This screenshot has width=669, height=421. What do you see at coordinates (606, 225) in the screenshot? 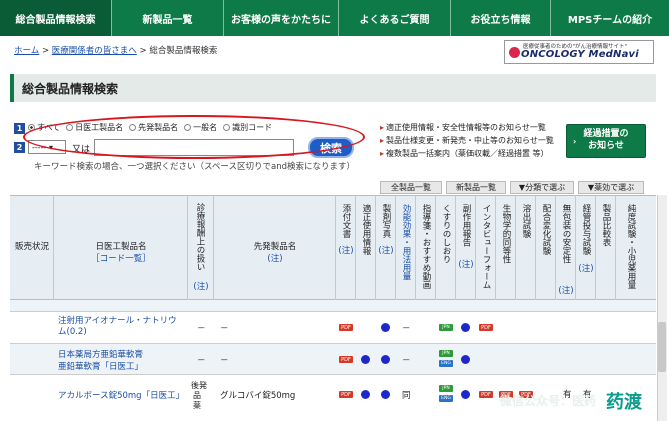
I see `header-compare: 製品比較表` at bounding box center [606, 225].